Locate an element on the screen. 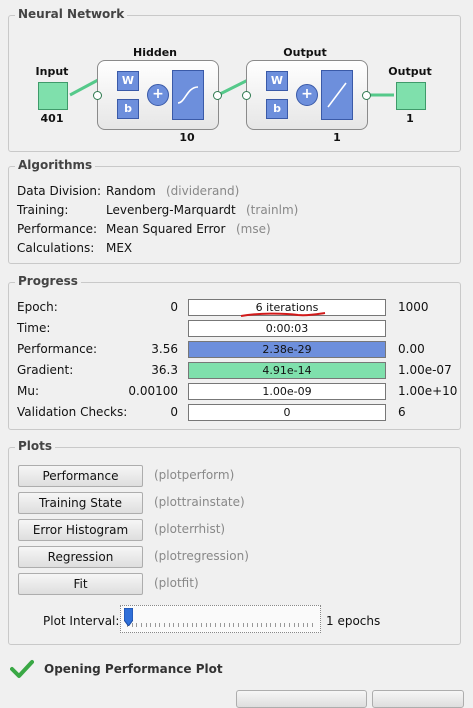 The width and height of the screenshot is (473, 708). output-layer-box: W b + is located at coordinates (307, 95).